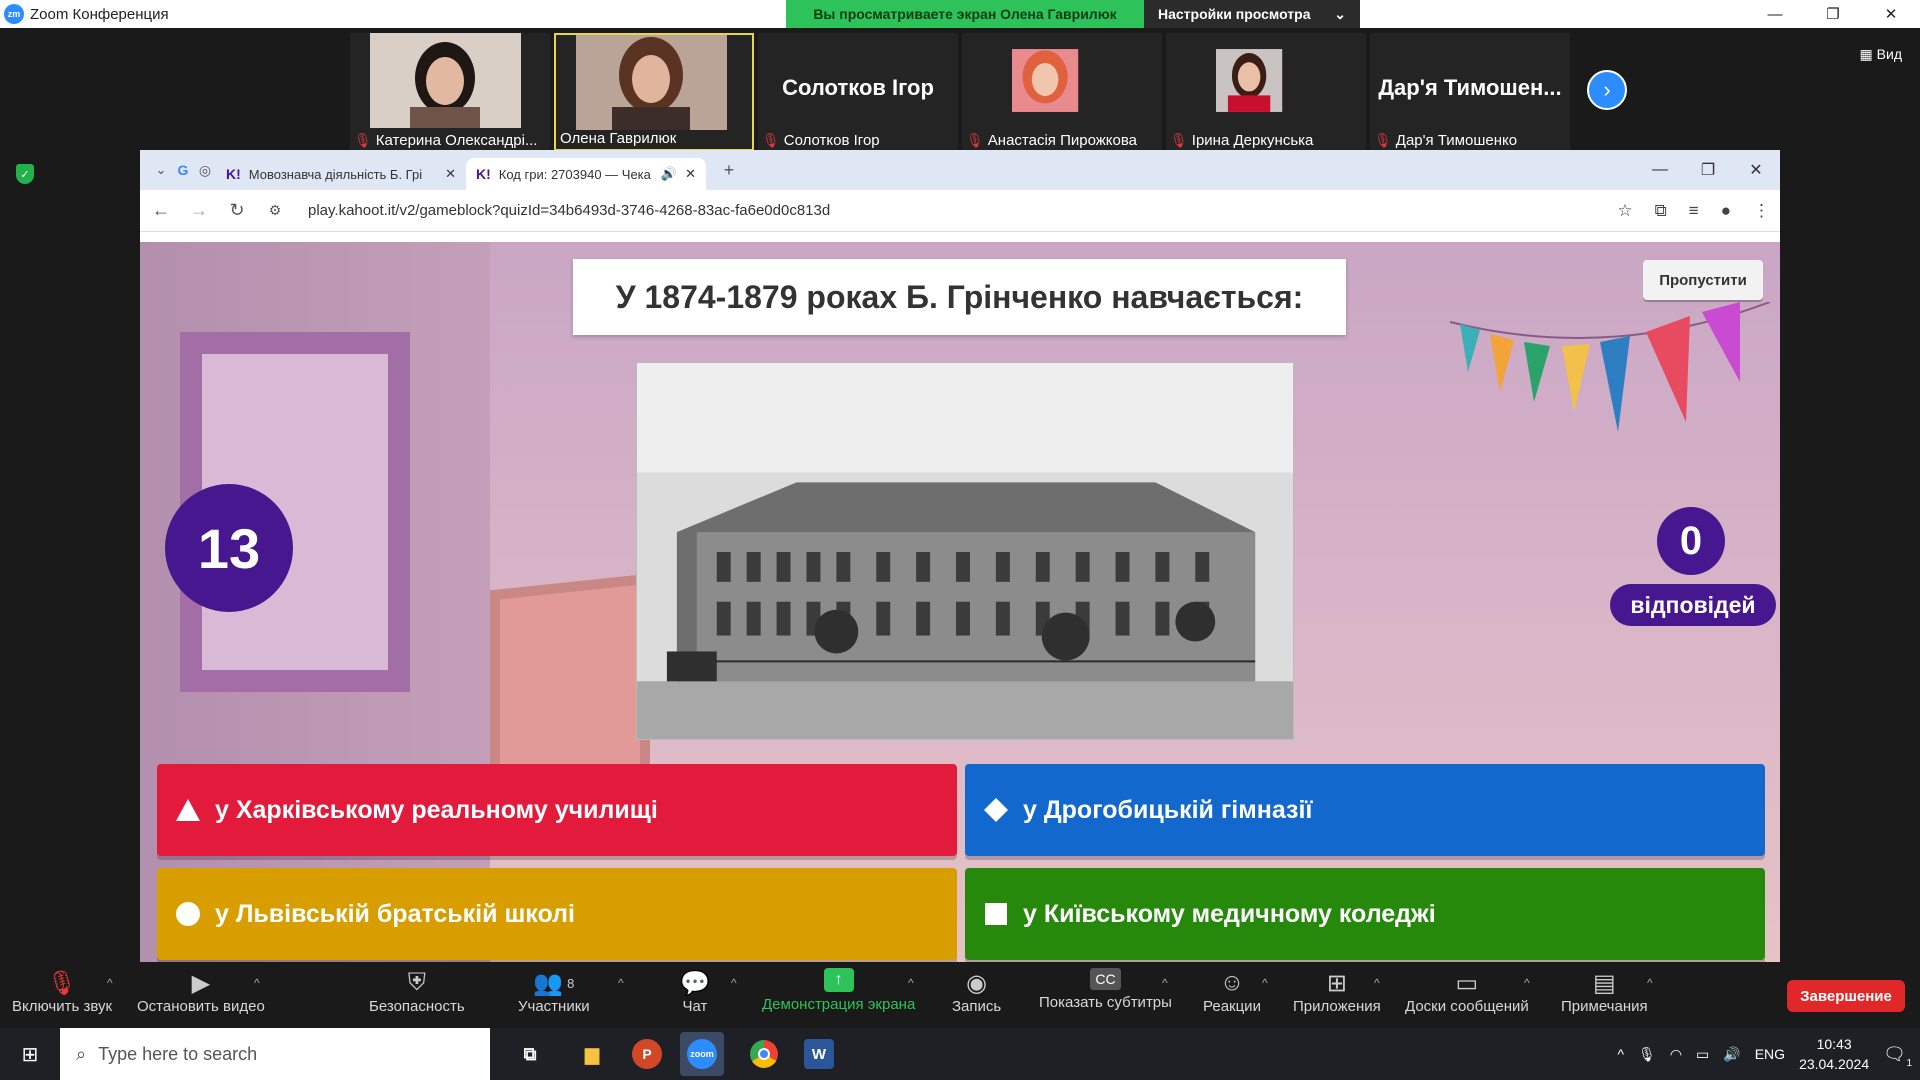  What do you see at coordinates (275, 1054) in the screenshot?
I see `taskbar-search: ⌕ Type here to search` at bounding box center [275, 1054].